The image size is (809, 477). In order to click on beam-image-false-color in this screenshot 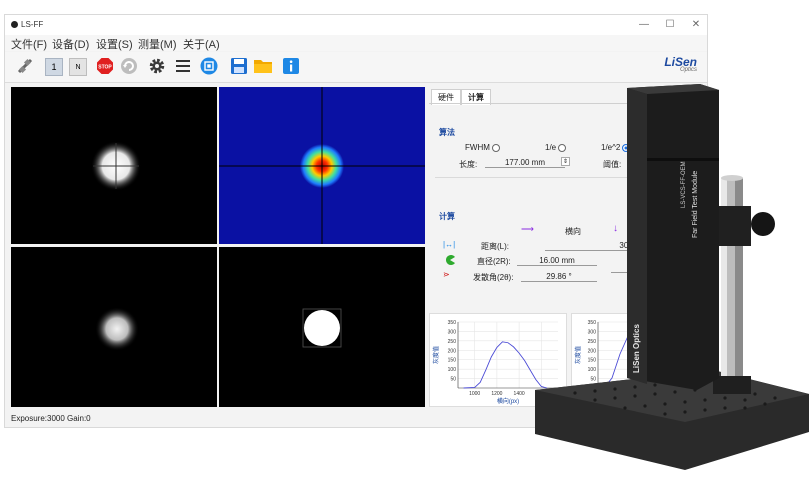, I will do `click(322, 165)`.